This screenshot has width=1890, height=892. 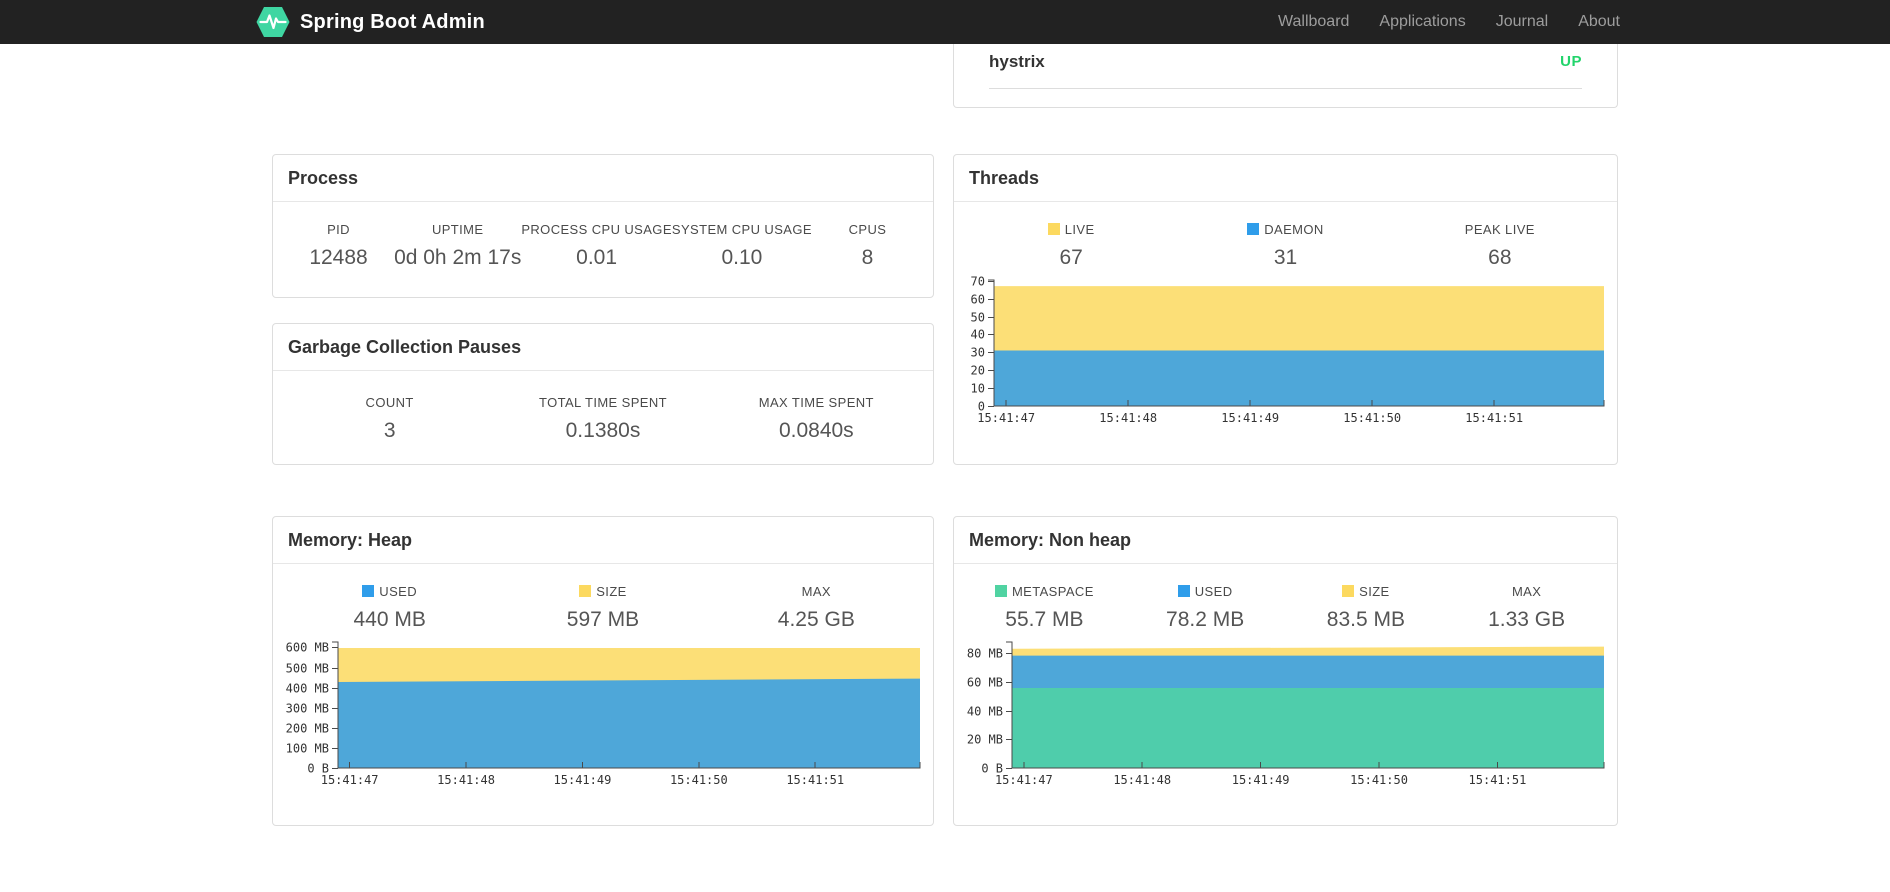 What do you see at coordinates (978, 300) in the screenshot?
I see `tick-label: 60` at bounding box center [978, 300].